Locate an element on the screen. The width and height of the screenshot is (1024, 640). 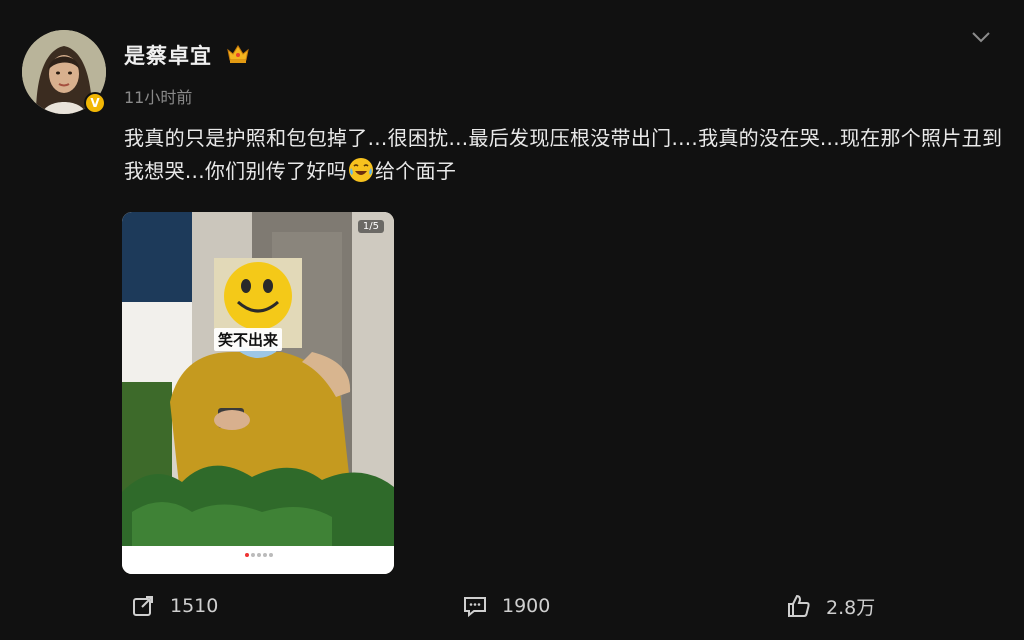
like-count: 2.8万 is located at coordinates (851, 607).